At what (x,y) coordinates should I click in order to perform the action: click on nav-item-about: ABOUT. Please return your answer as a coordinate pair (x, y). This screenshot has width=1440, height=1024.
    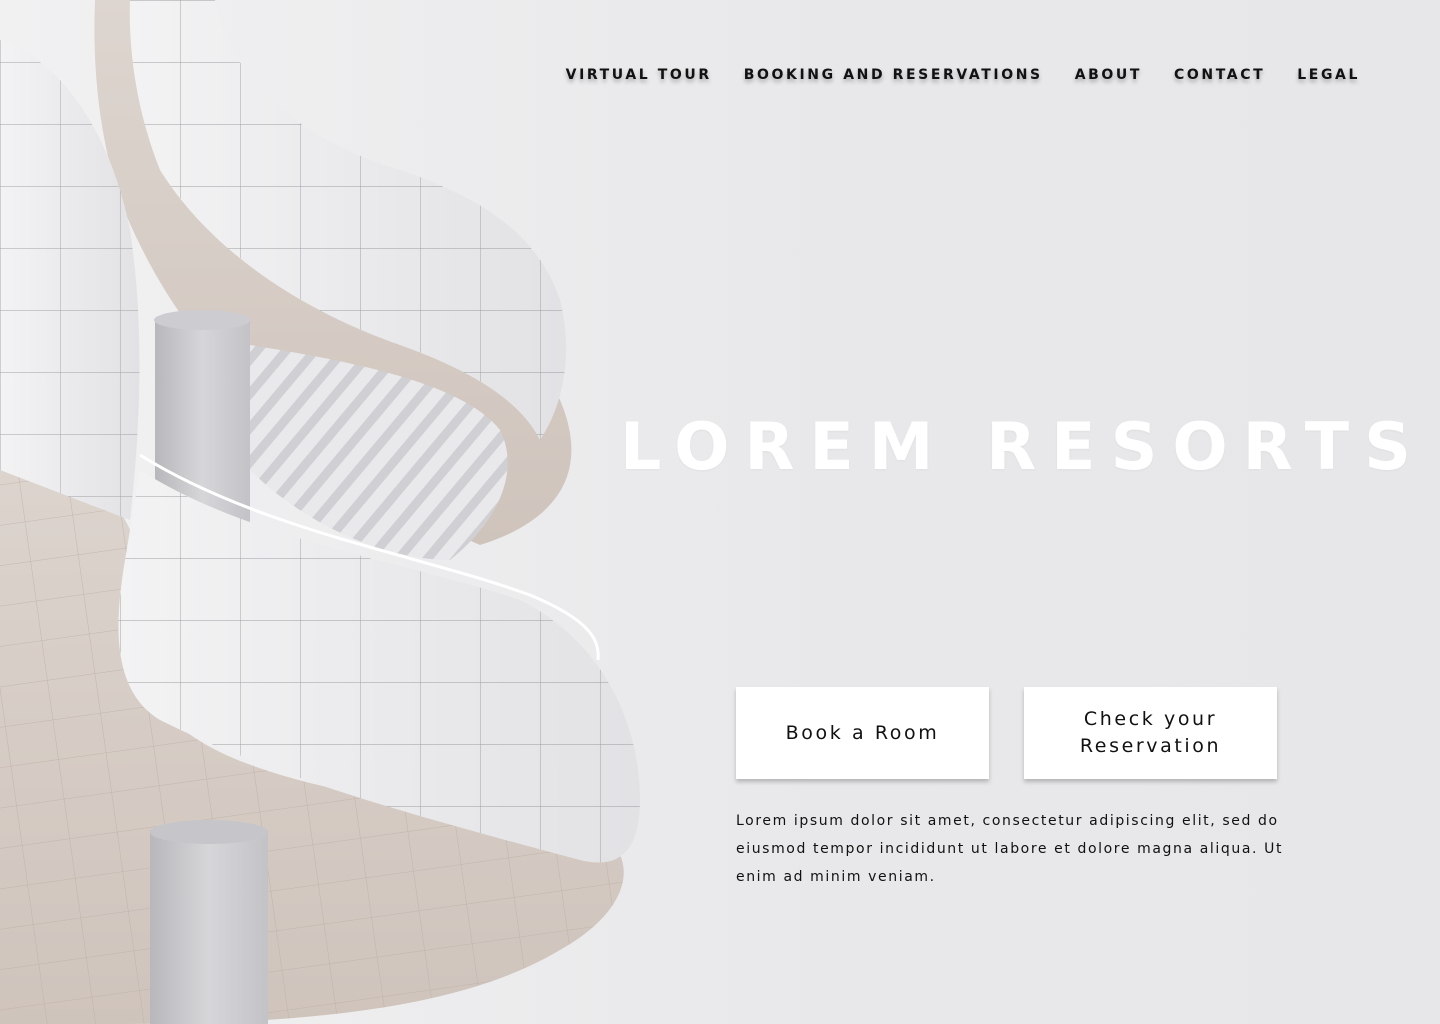
    Looking at the image, I should click on (1108, 75).